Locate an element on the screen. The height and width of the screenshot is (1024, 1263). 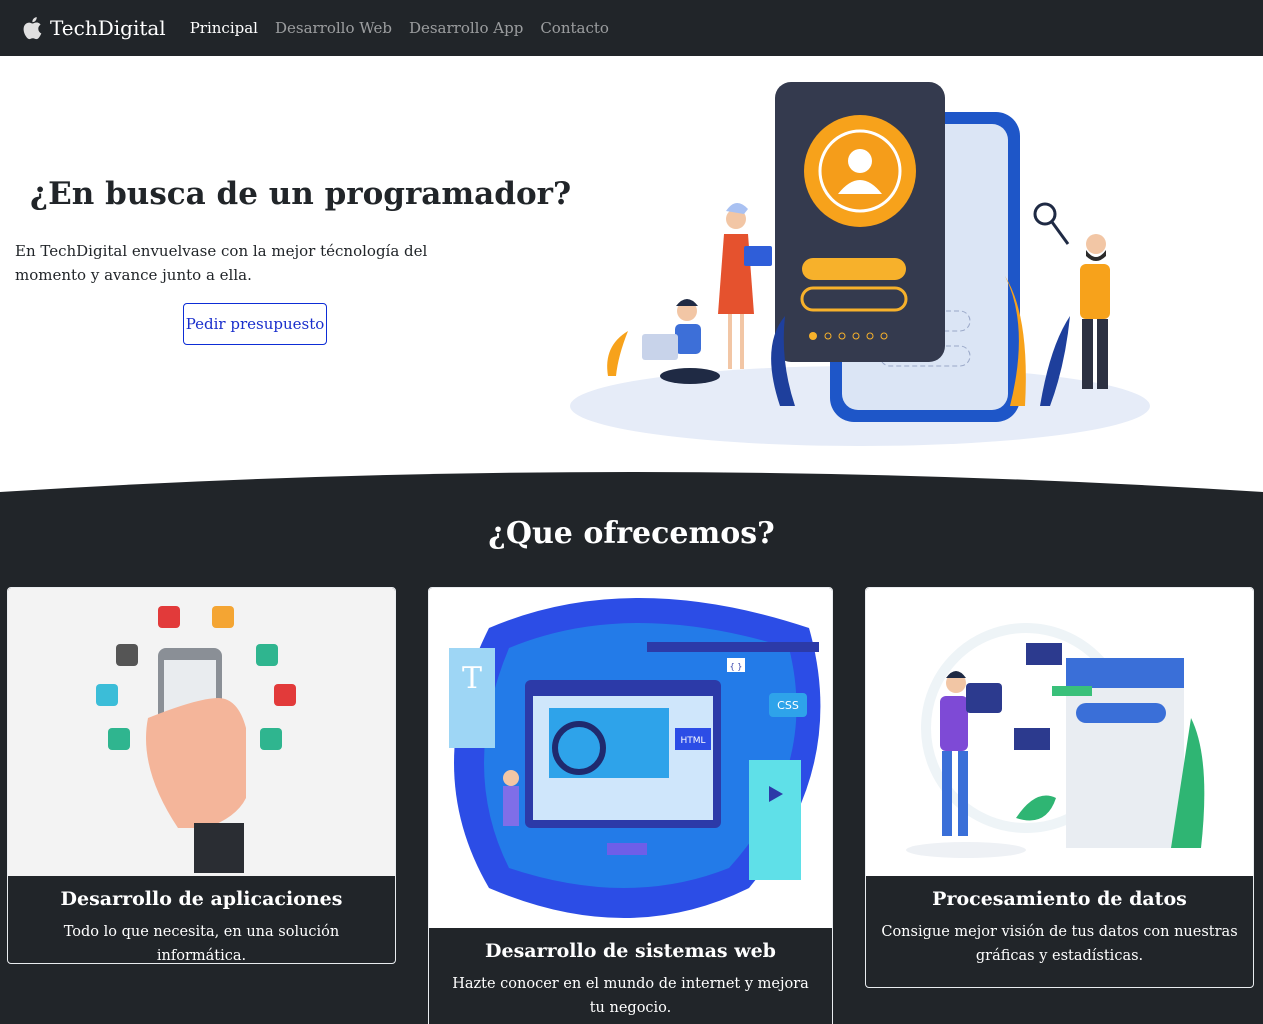
nav-link-principal: Principal is located at coordinates (224, 28).